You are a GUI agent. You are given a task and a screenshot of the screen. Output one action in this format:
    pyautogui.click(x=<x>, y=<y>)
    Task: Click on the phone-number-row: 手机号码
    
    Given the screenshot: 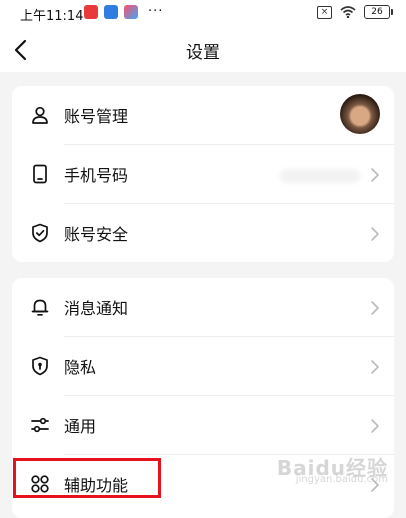 What is the action you would take?
    pyautogui.click(x=203, y=174)
    